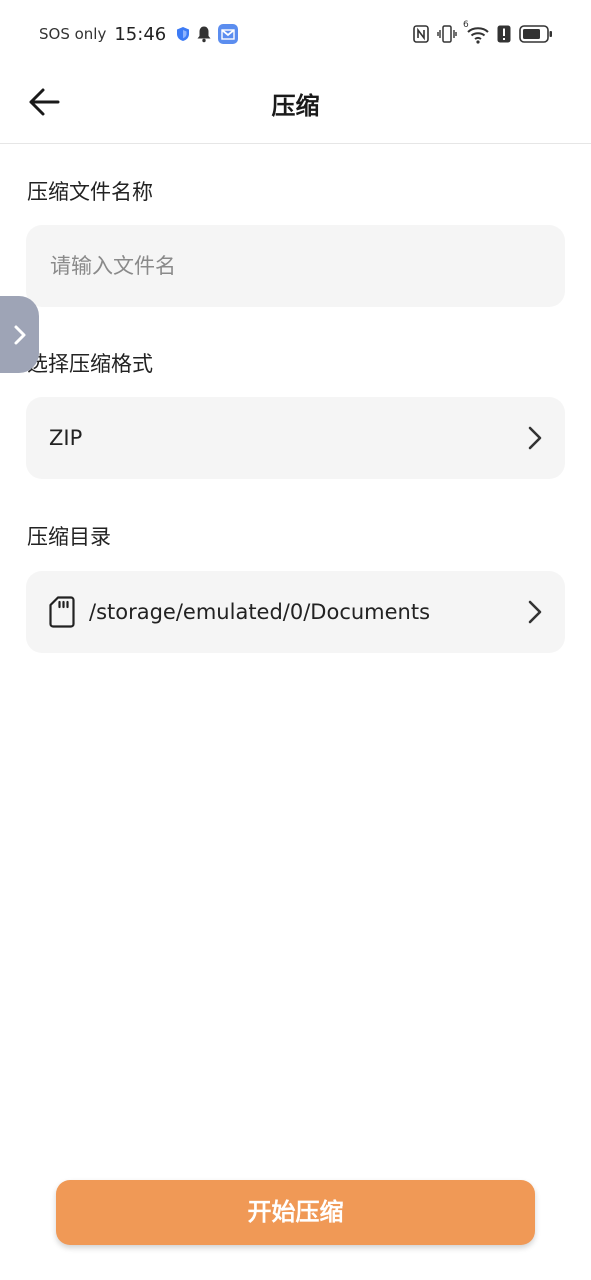 The width and height of the screenshot is (591, 1280). I want to click on app-bar: 压缩, so click(295, 105).